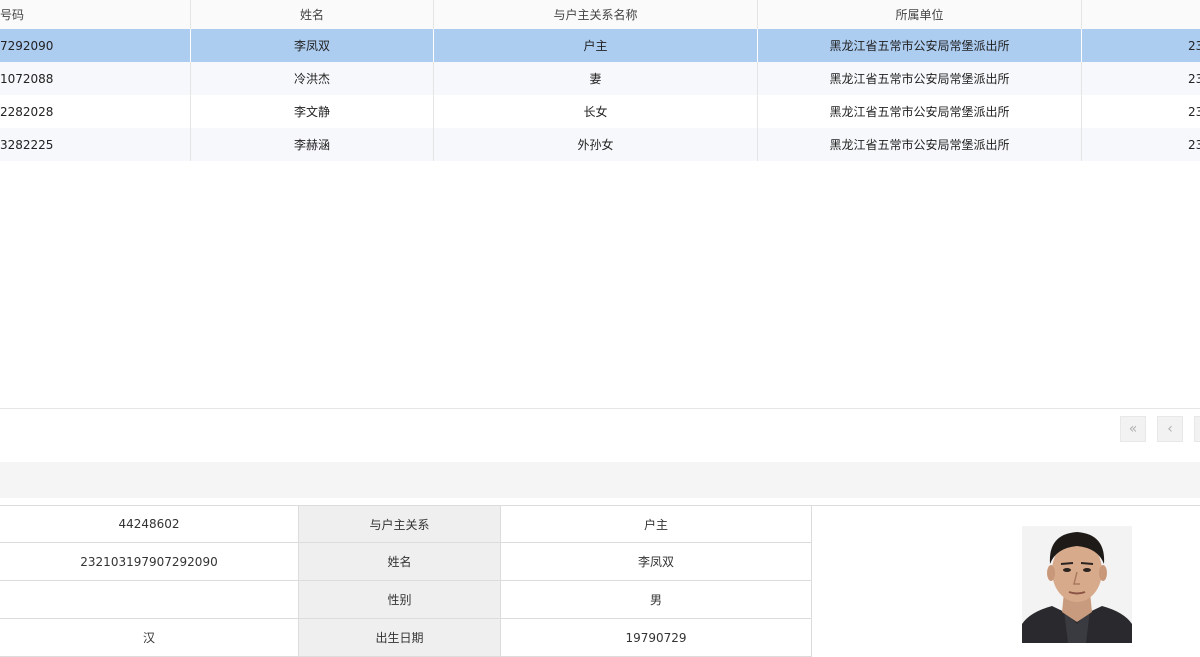 The width and height of the screenshot is (1200, 657). Describe the element at coordinates (149, 524) in the screenshot. I see `detail-household-no: 44248602` at that location.